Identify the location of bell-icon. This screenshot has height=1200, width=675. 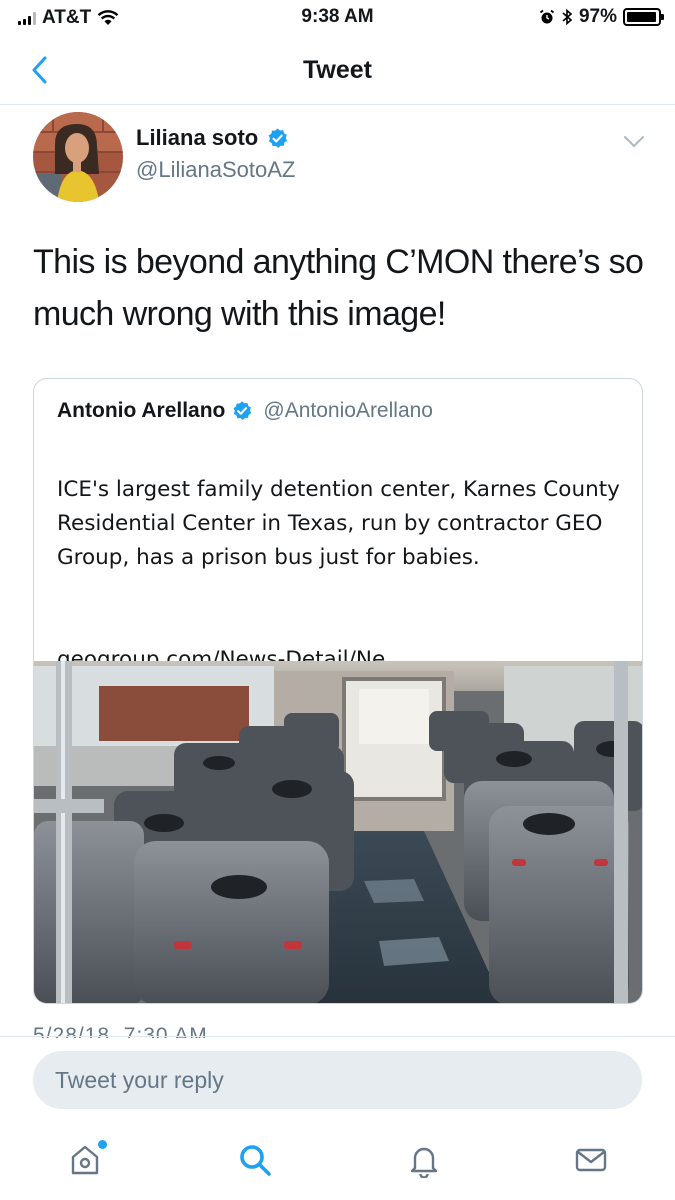
(424, 1162).